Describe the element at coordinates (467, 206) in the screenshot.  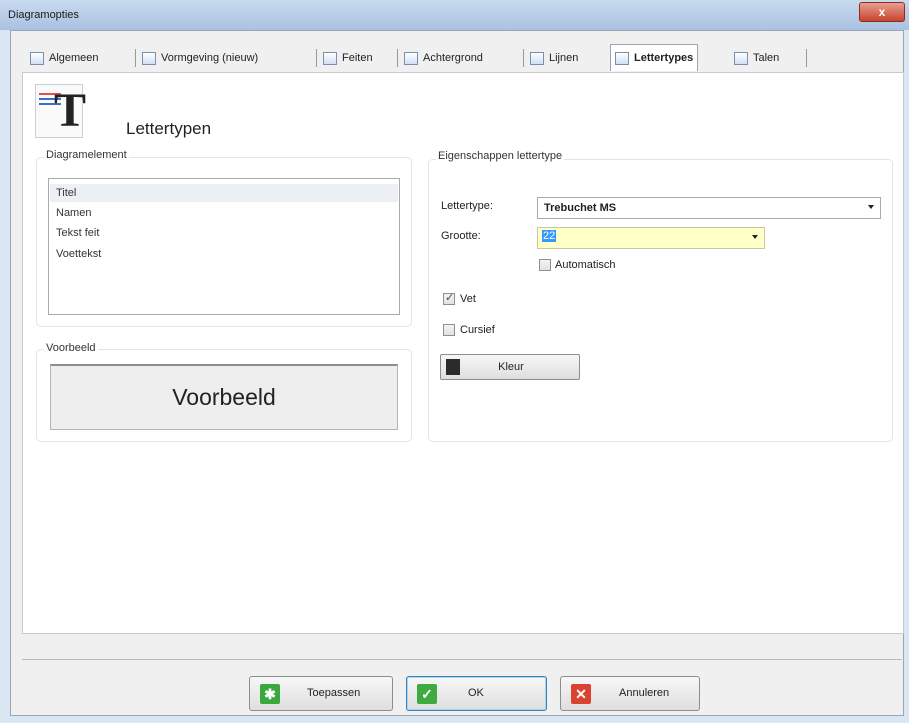
I see `font-label: Lettertype:` at that location.